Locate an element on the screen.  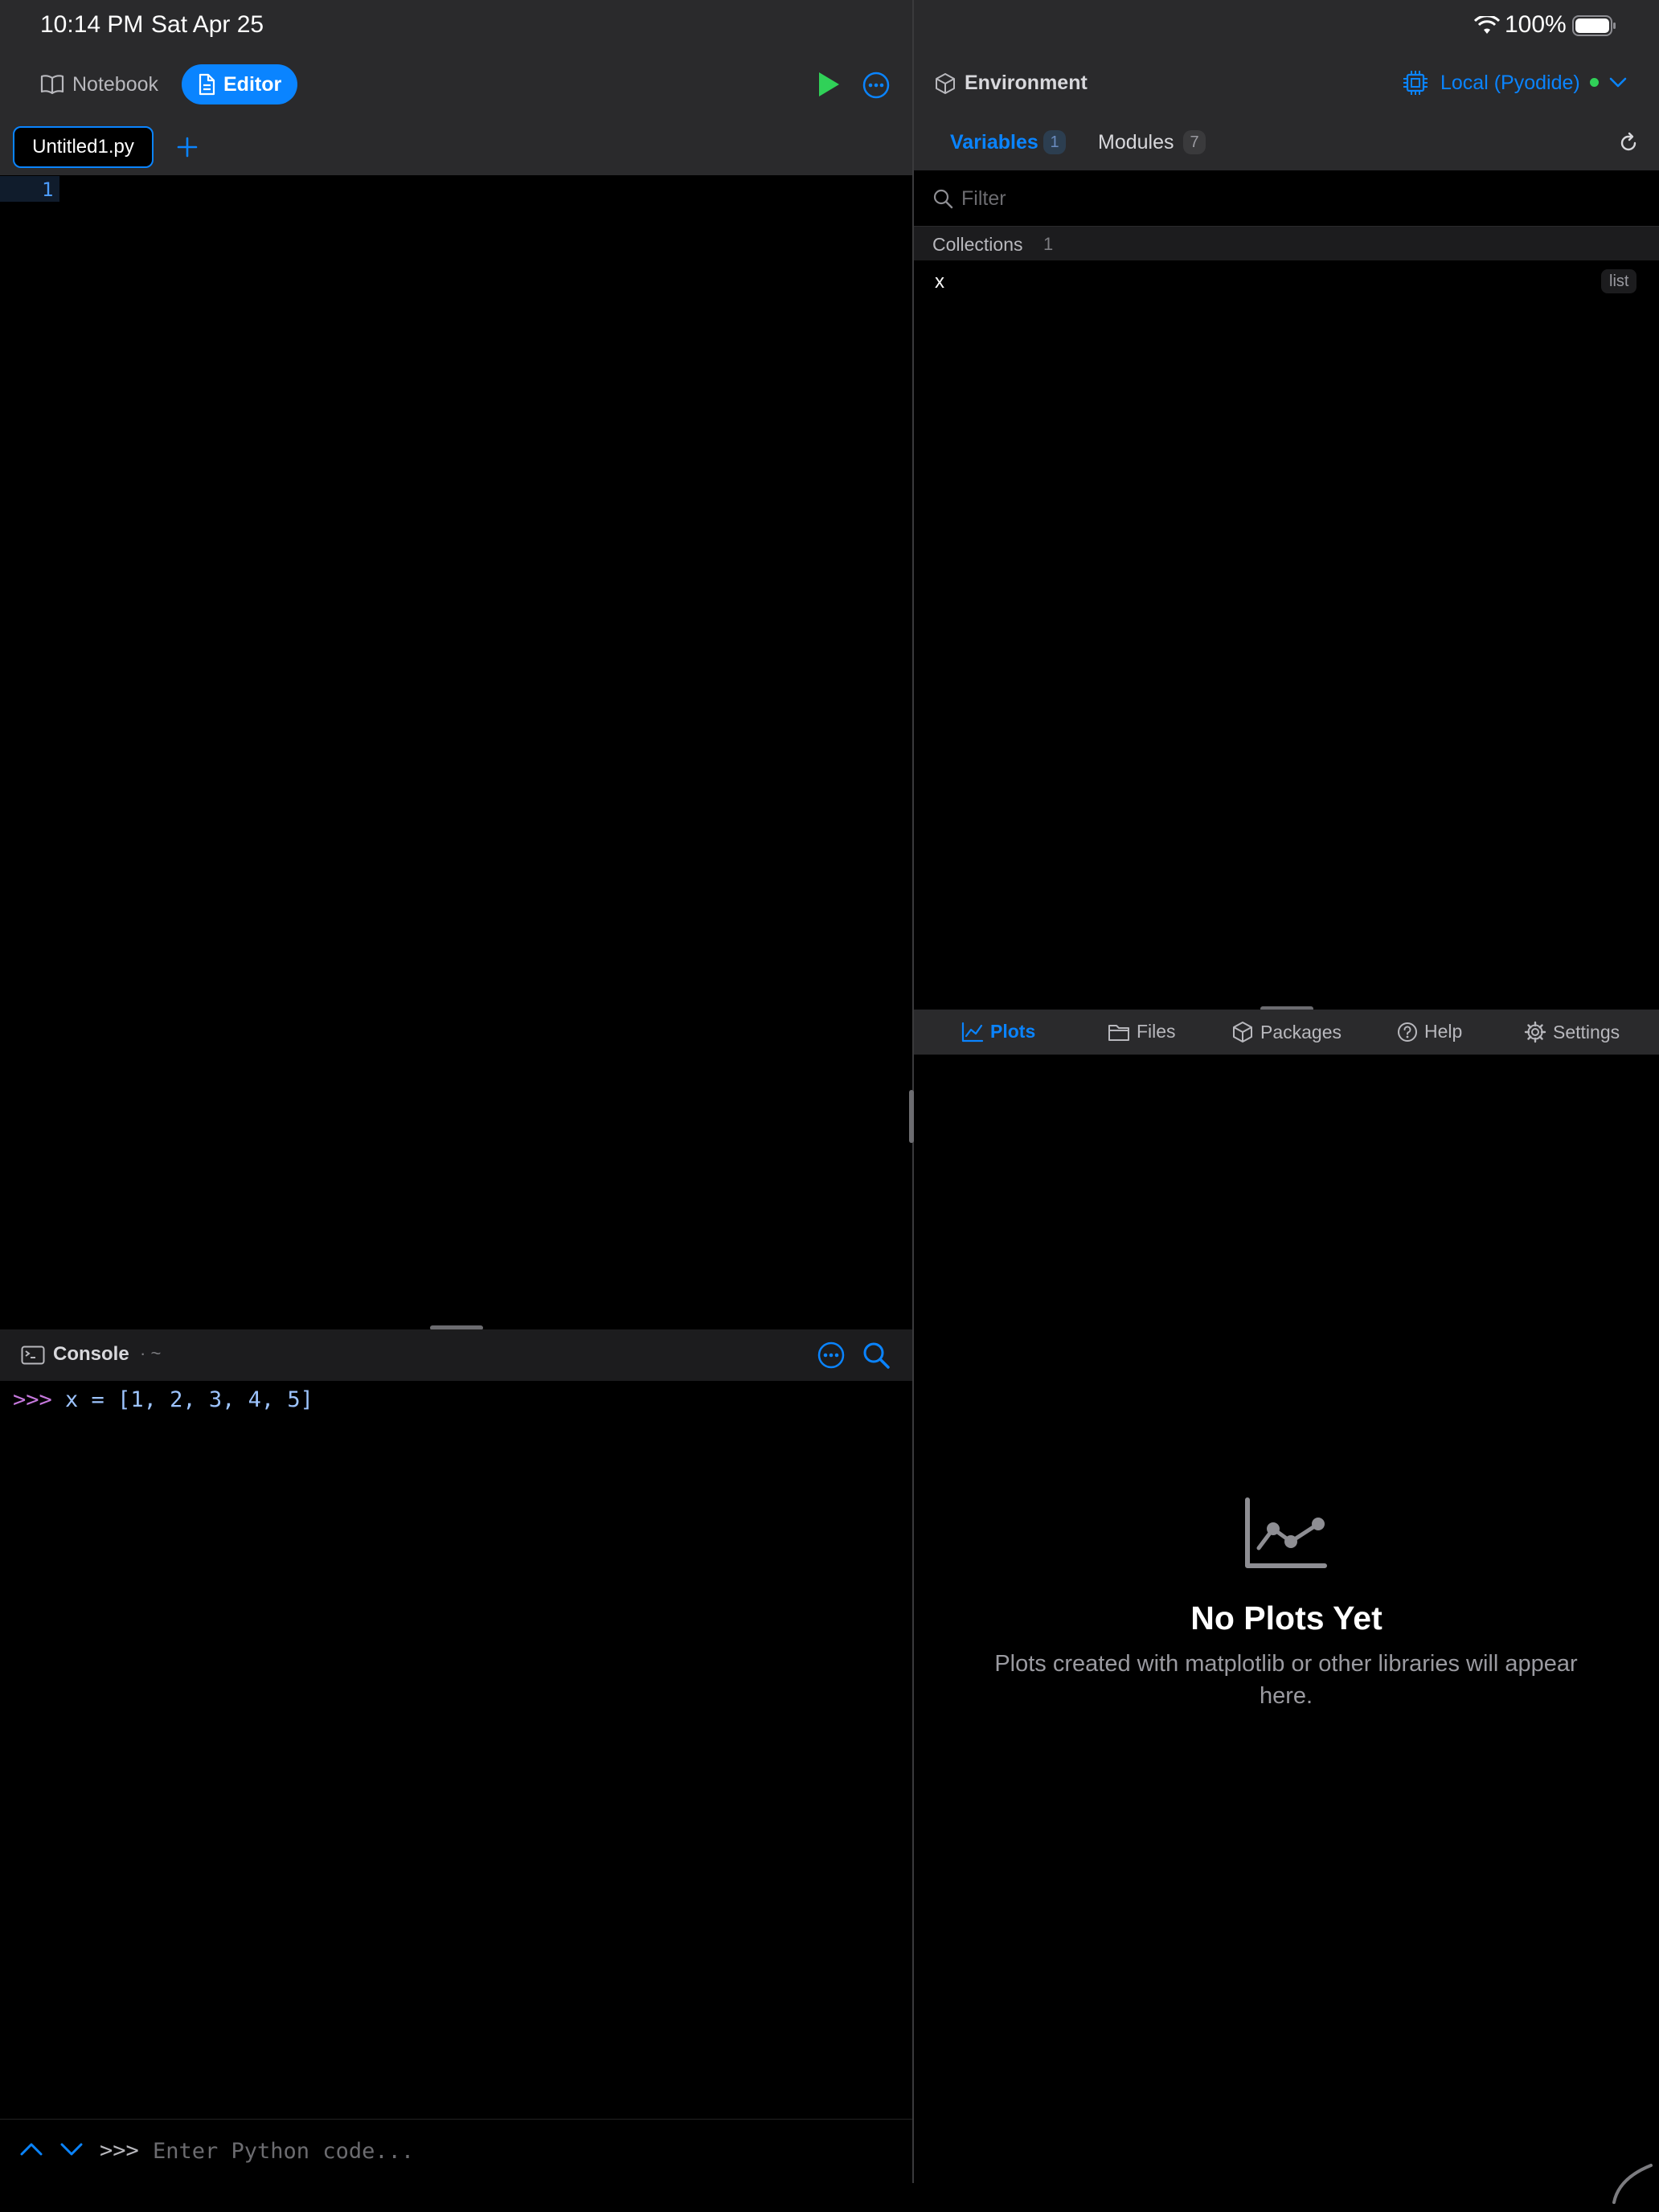
variable-type-badge: list is located at coordinates (1619, 281).